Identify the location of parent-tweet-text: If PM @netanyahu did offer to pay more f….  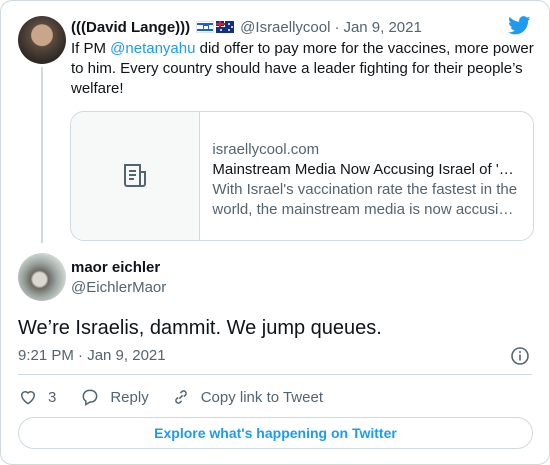
(303, 69).